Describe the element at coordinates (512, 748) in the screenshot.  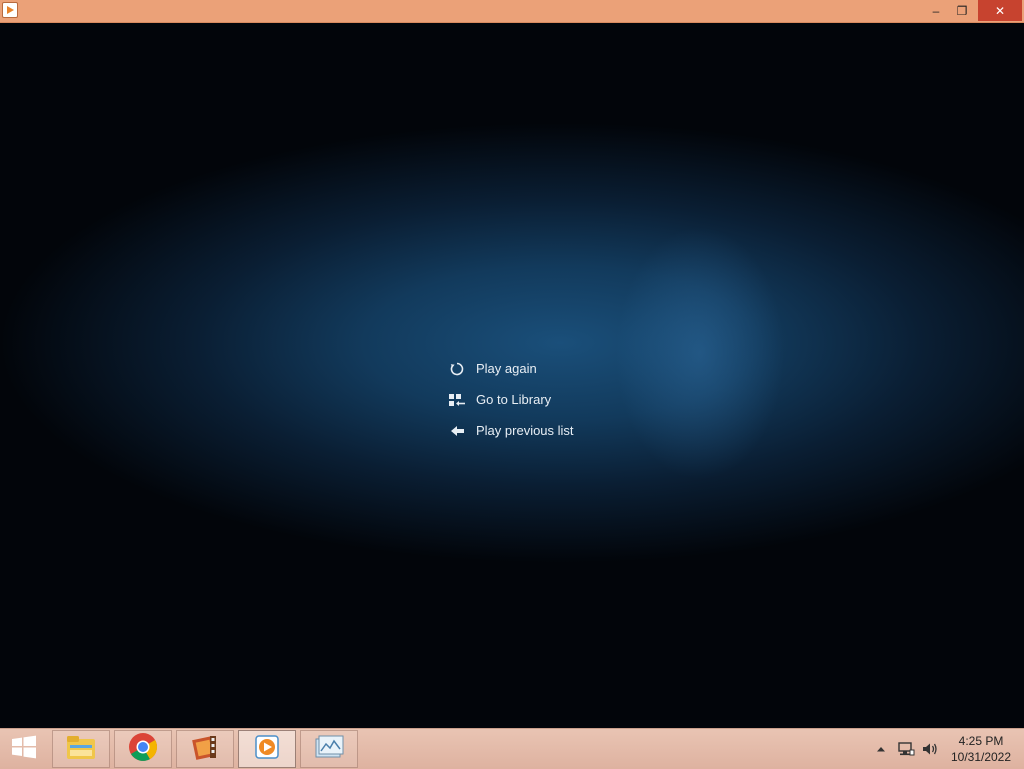
I see `taskbar: 4:25 PM 10/31/2022` at that location.